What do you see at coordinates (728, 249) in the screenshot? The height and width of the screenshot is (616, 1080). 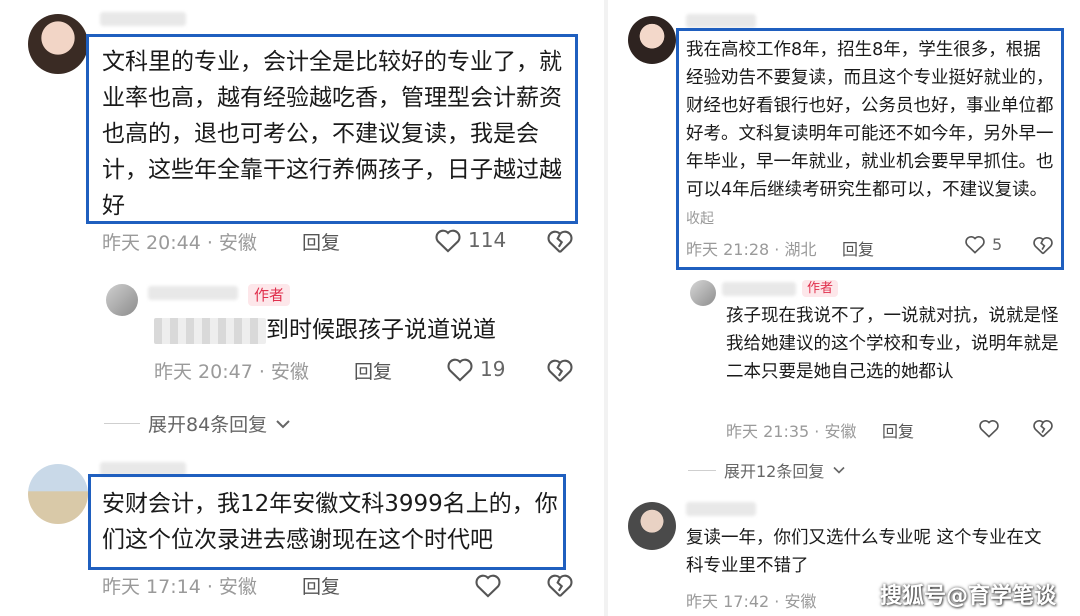 I see `comment-time: 昨天 21:28` at bounding box center [728, 249].